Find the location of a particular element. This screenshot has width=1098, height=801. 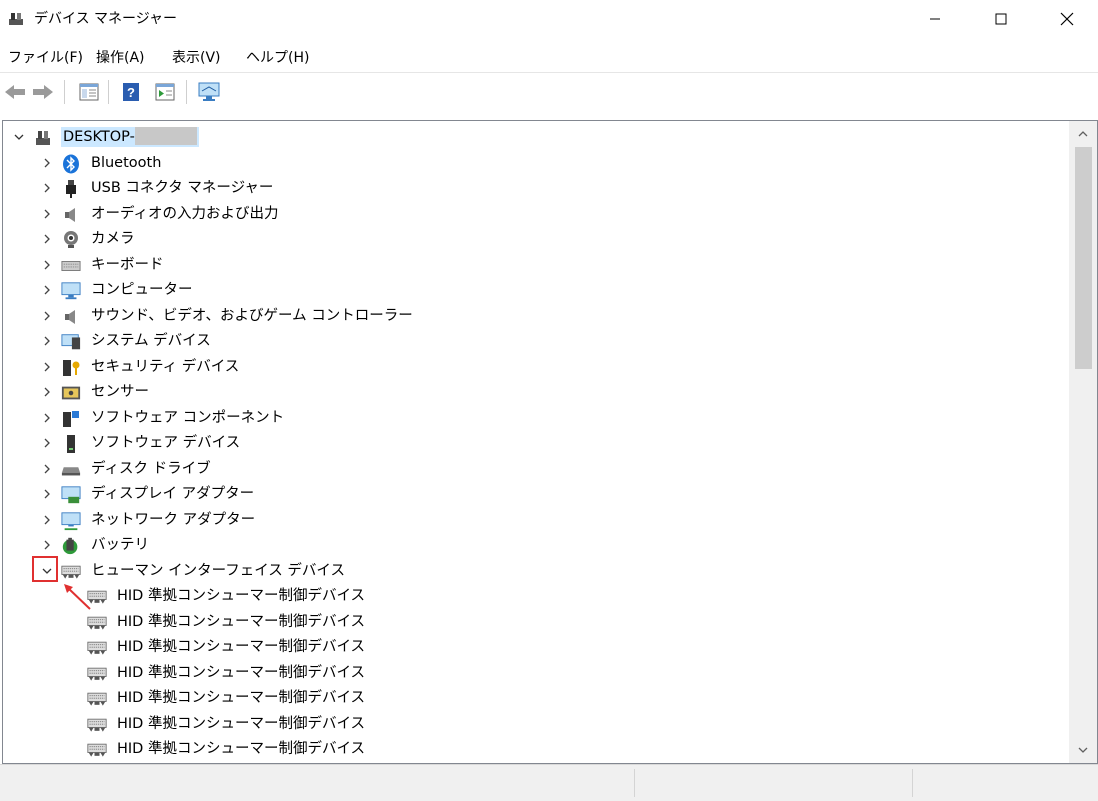

tree-category: ディスプレイ アダプター is located at coordinates (535, 494).